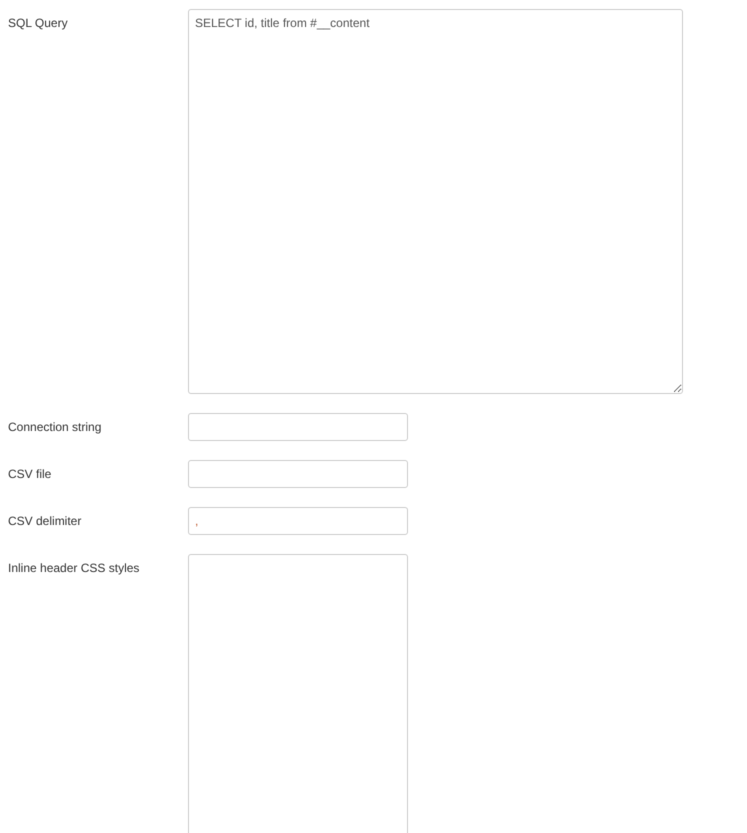  I want to click on field-label: SQL Query, so click(38, 23).